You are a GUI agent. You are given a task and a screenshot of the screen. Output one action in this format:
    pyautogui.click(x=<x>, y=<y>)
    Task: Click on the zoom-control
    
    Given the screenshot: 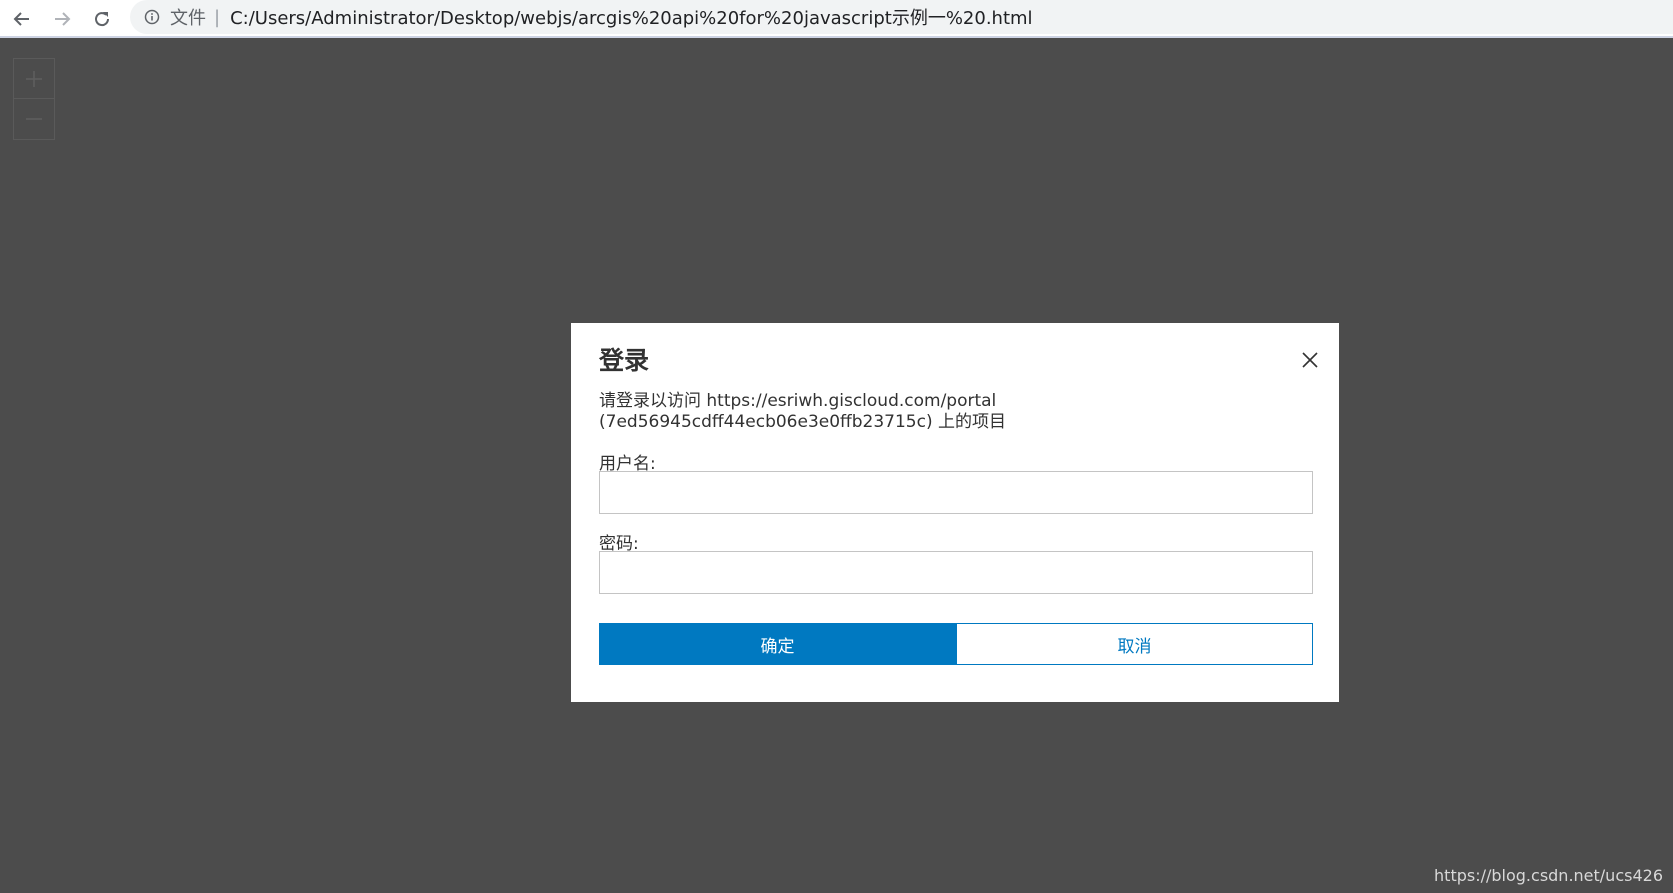 What is the action you would take?
    pyautogui.click(x=34, y=99)
    